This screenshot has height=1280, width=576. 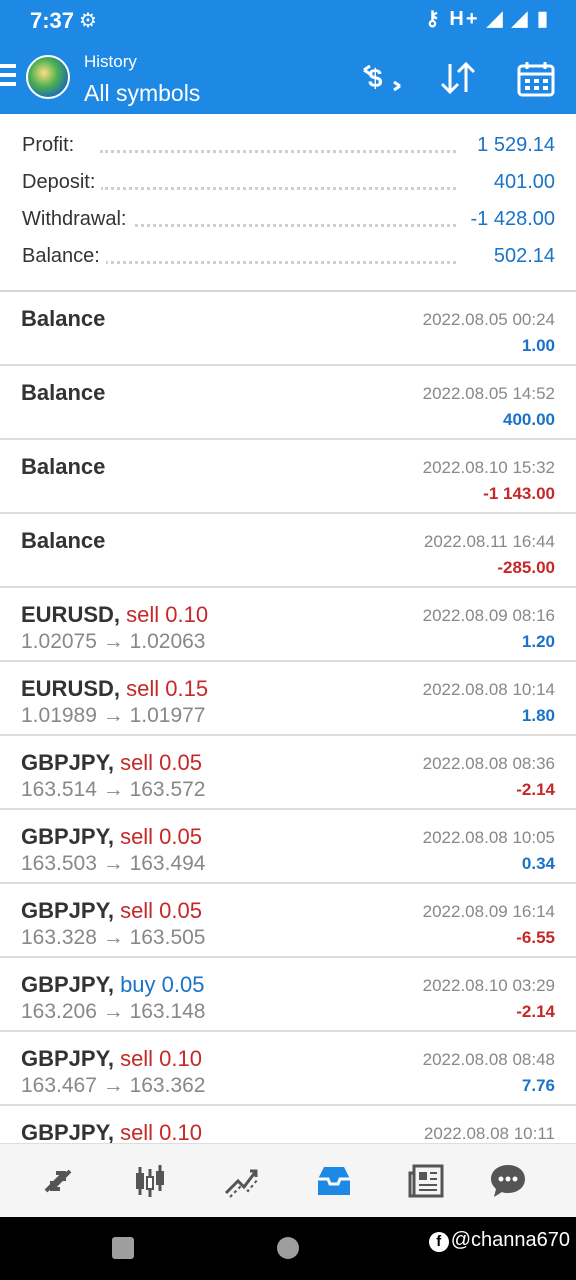 I want to click on deal-symbol: EURUSD, sell 0.10, so click(x=114, y=615).